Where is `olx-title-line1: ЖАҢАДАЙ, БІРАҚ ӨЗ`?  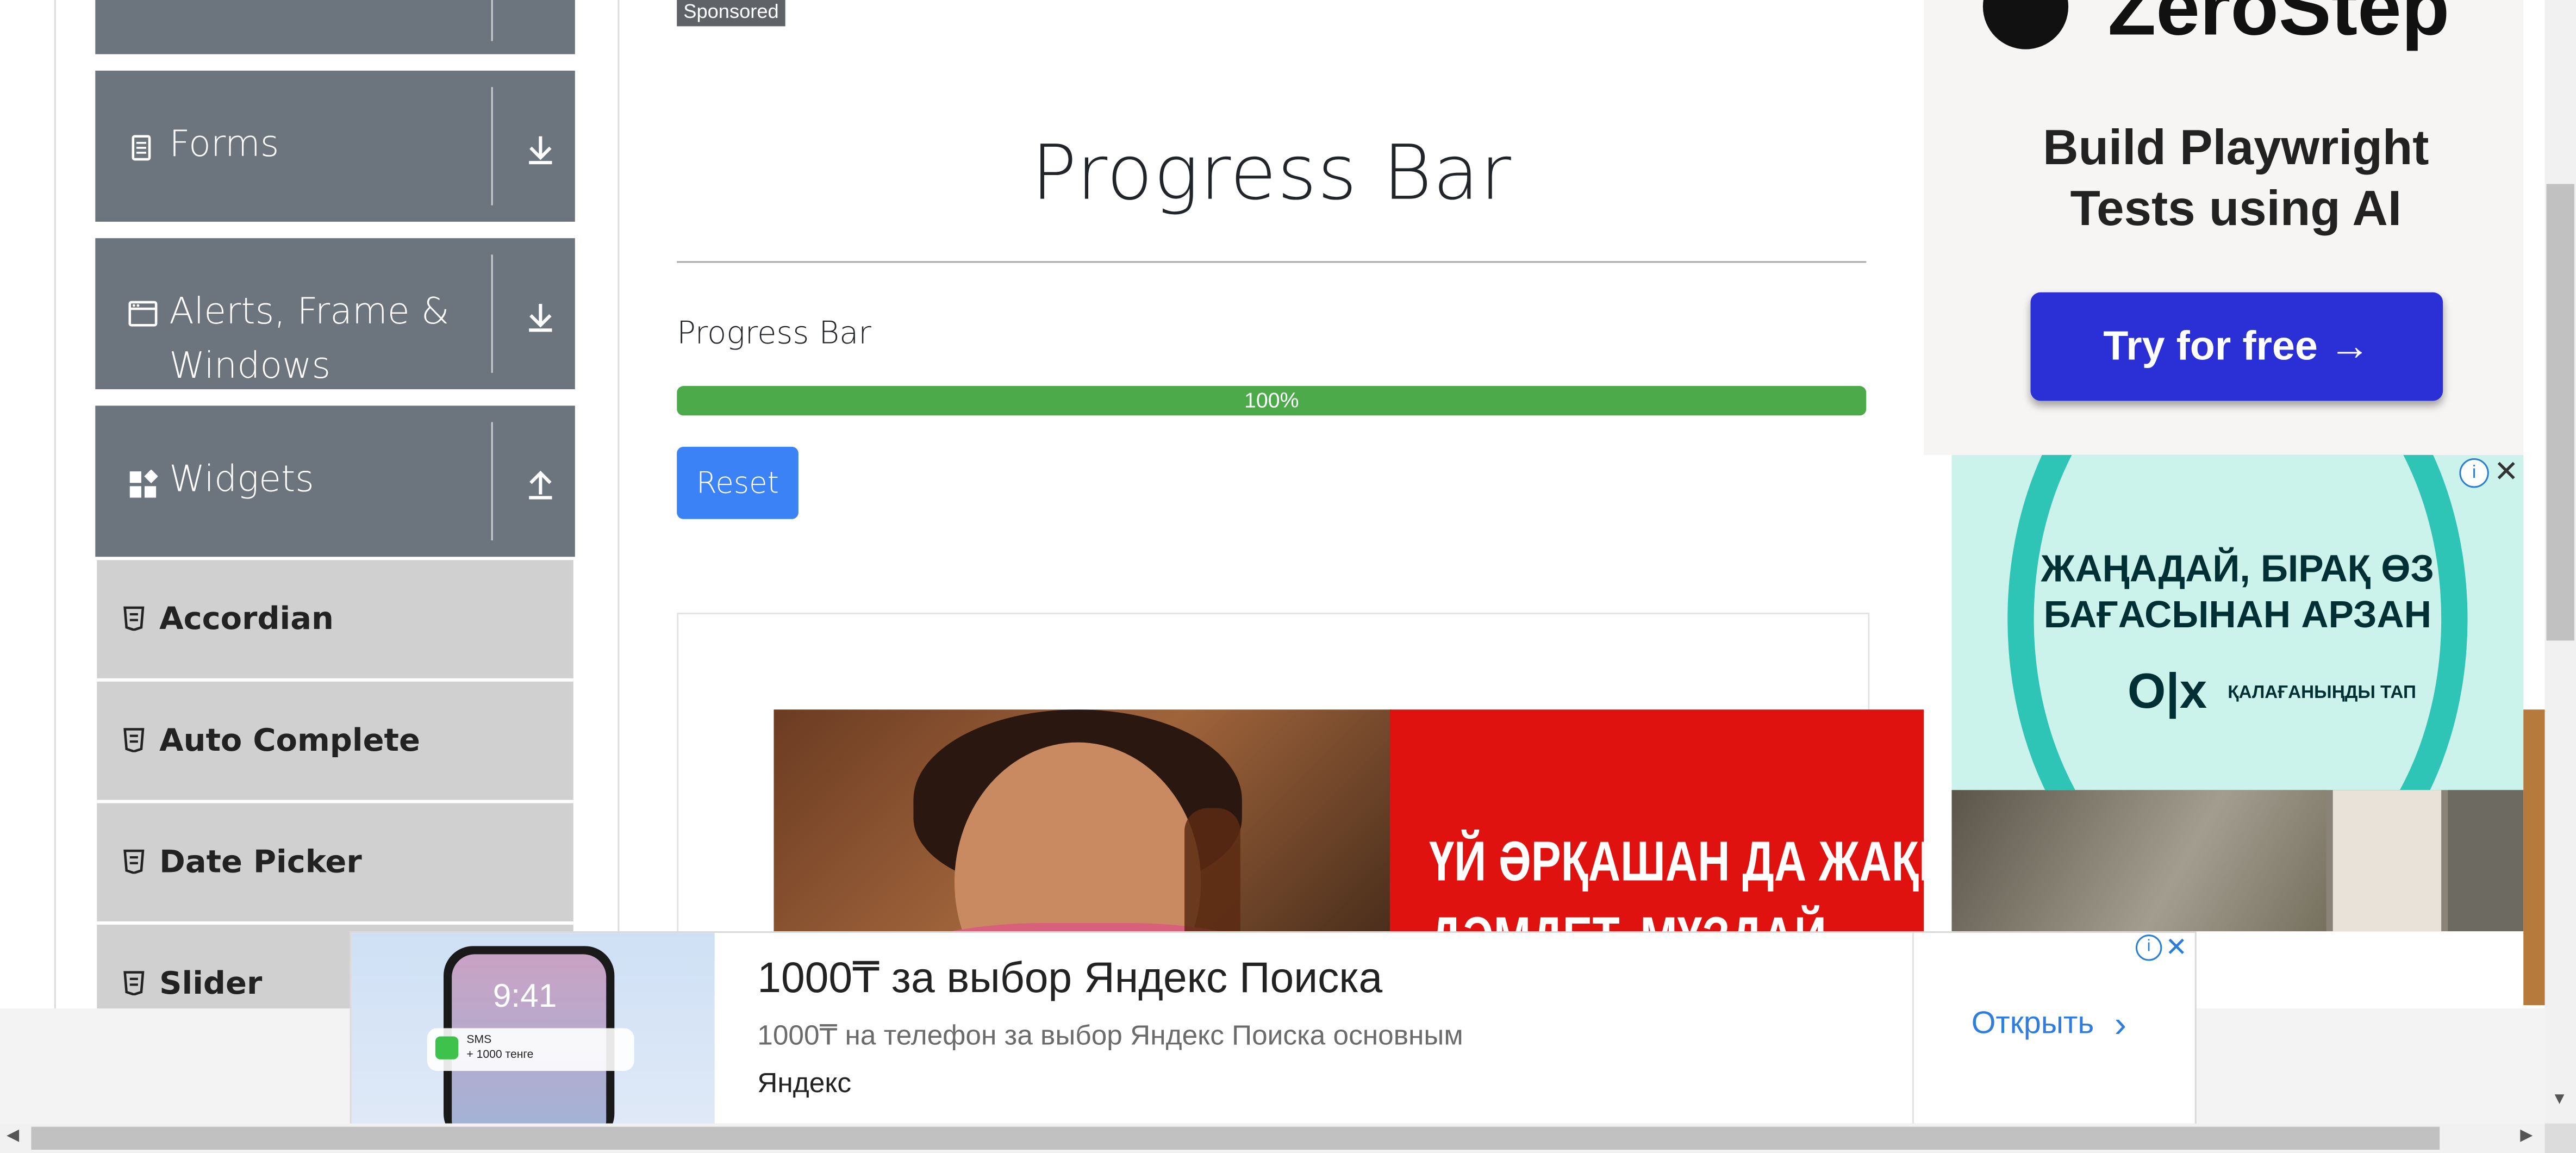 olx-title-line1: ЖАҢАДАЙ, БІРАҚ ӨЗ is located at coordinates (2238, 569).